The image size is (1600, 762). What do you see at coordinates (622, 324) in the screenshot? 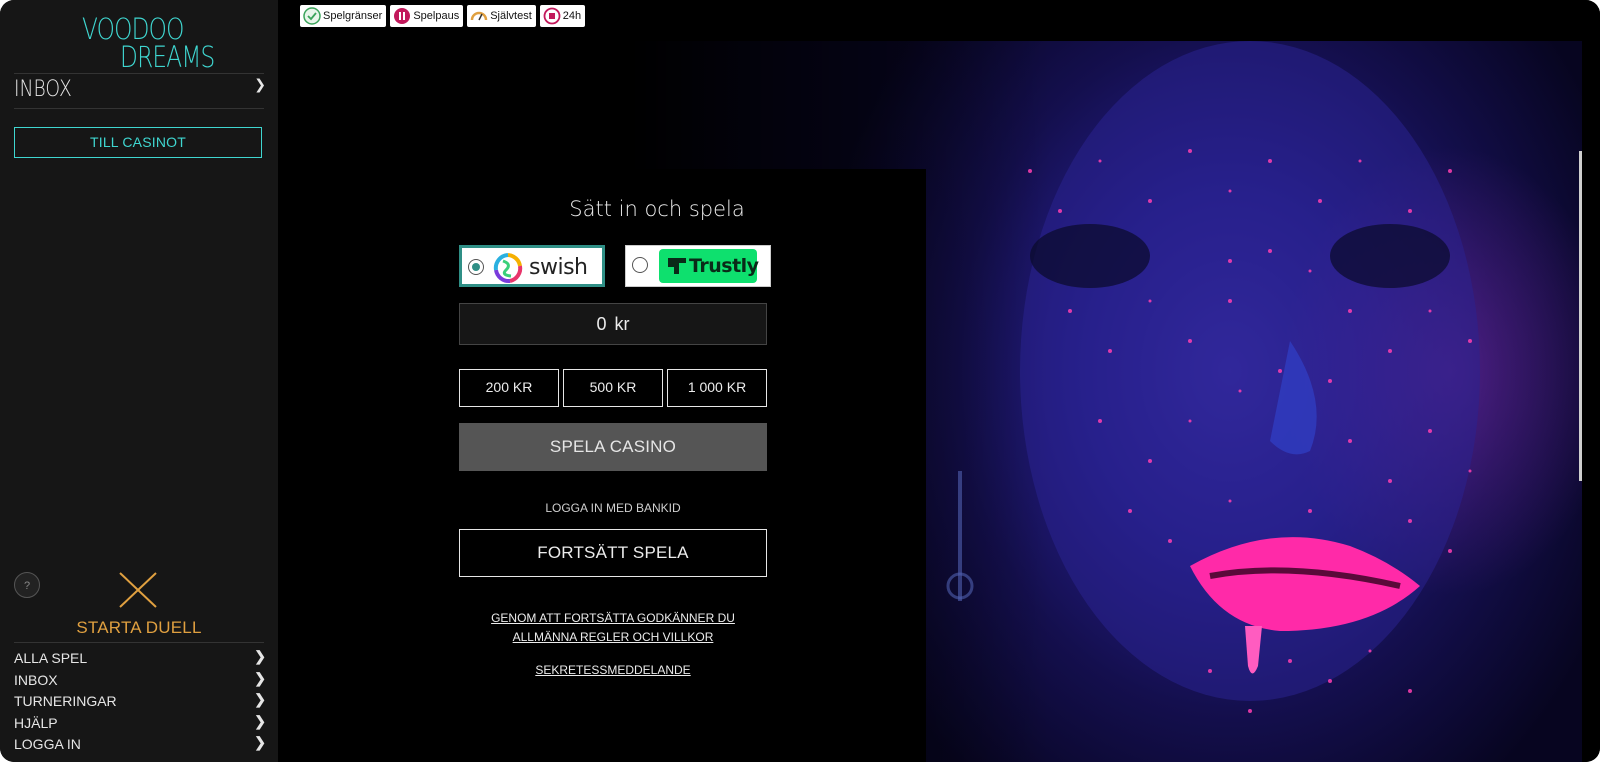
I see `currency-label: kr` at bounding box center [622, 324].